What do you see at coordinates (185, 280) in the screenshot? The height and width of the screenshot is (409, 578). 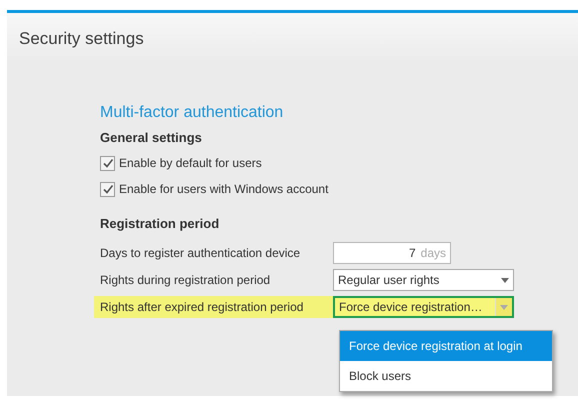 I see `field-label: Rights during registration period` at bounding box center [185, 280].